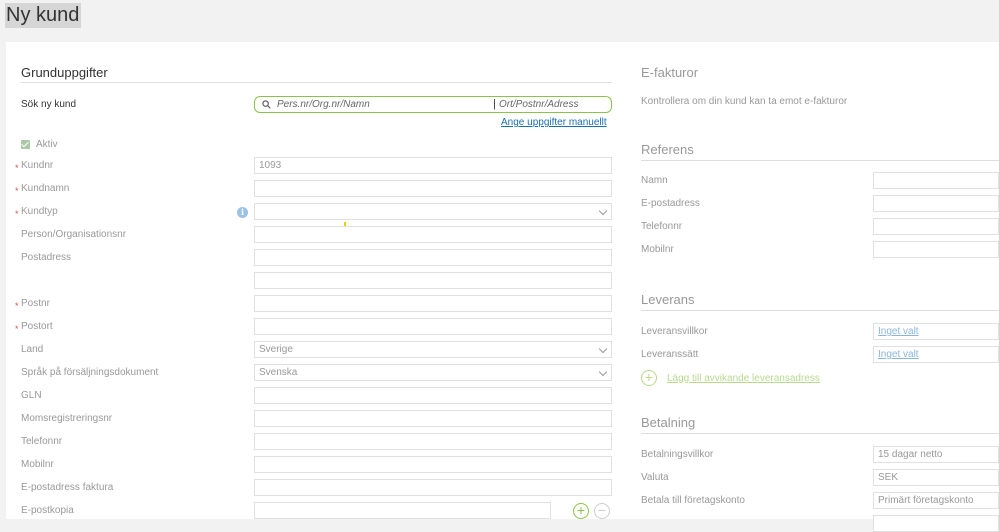 This screenshot has height=532, width=999. Describe the element at coordinates (936, 477) in the screenshot. I see `valuta-select: SEK` at that location.